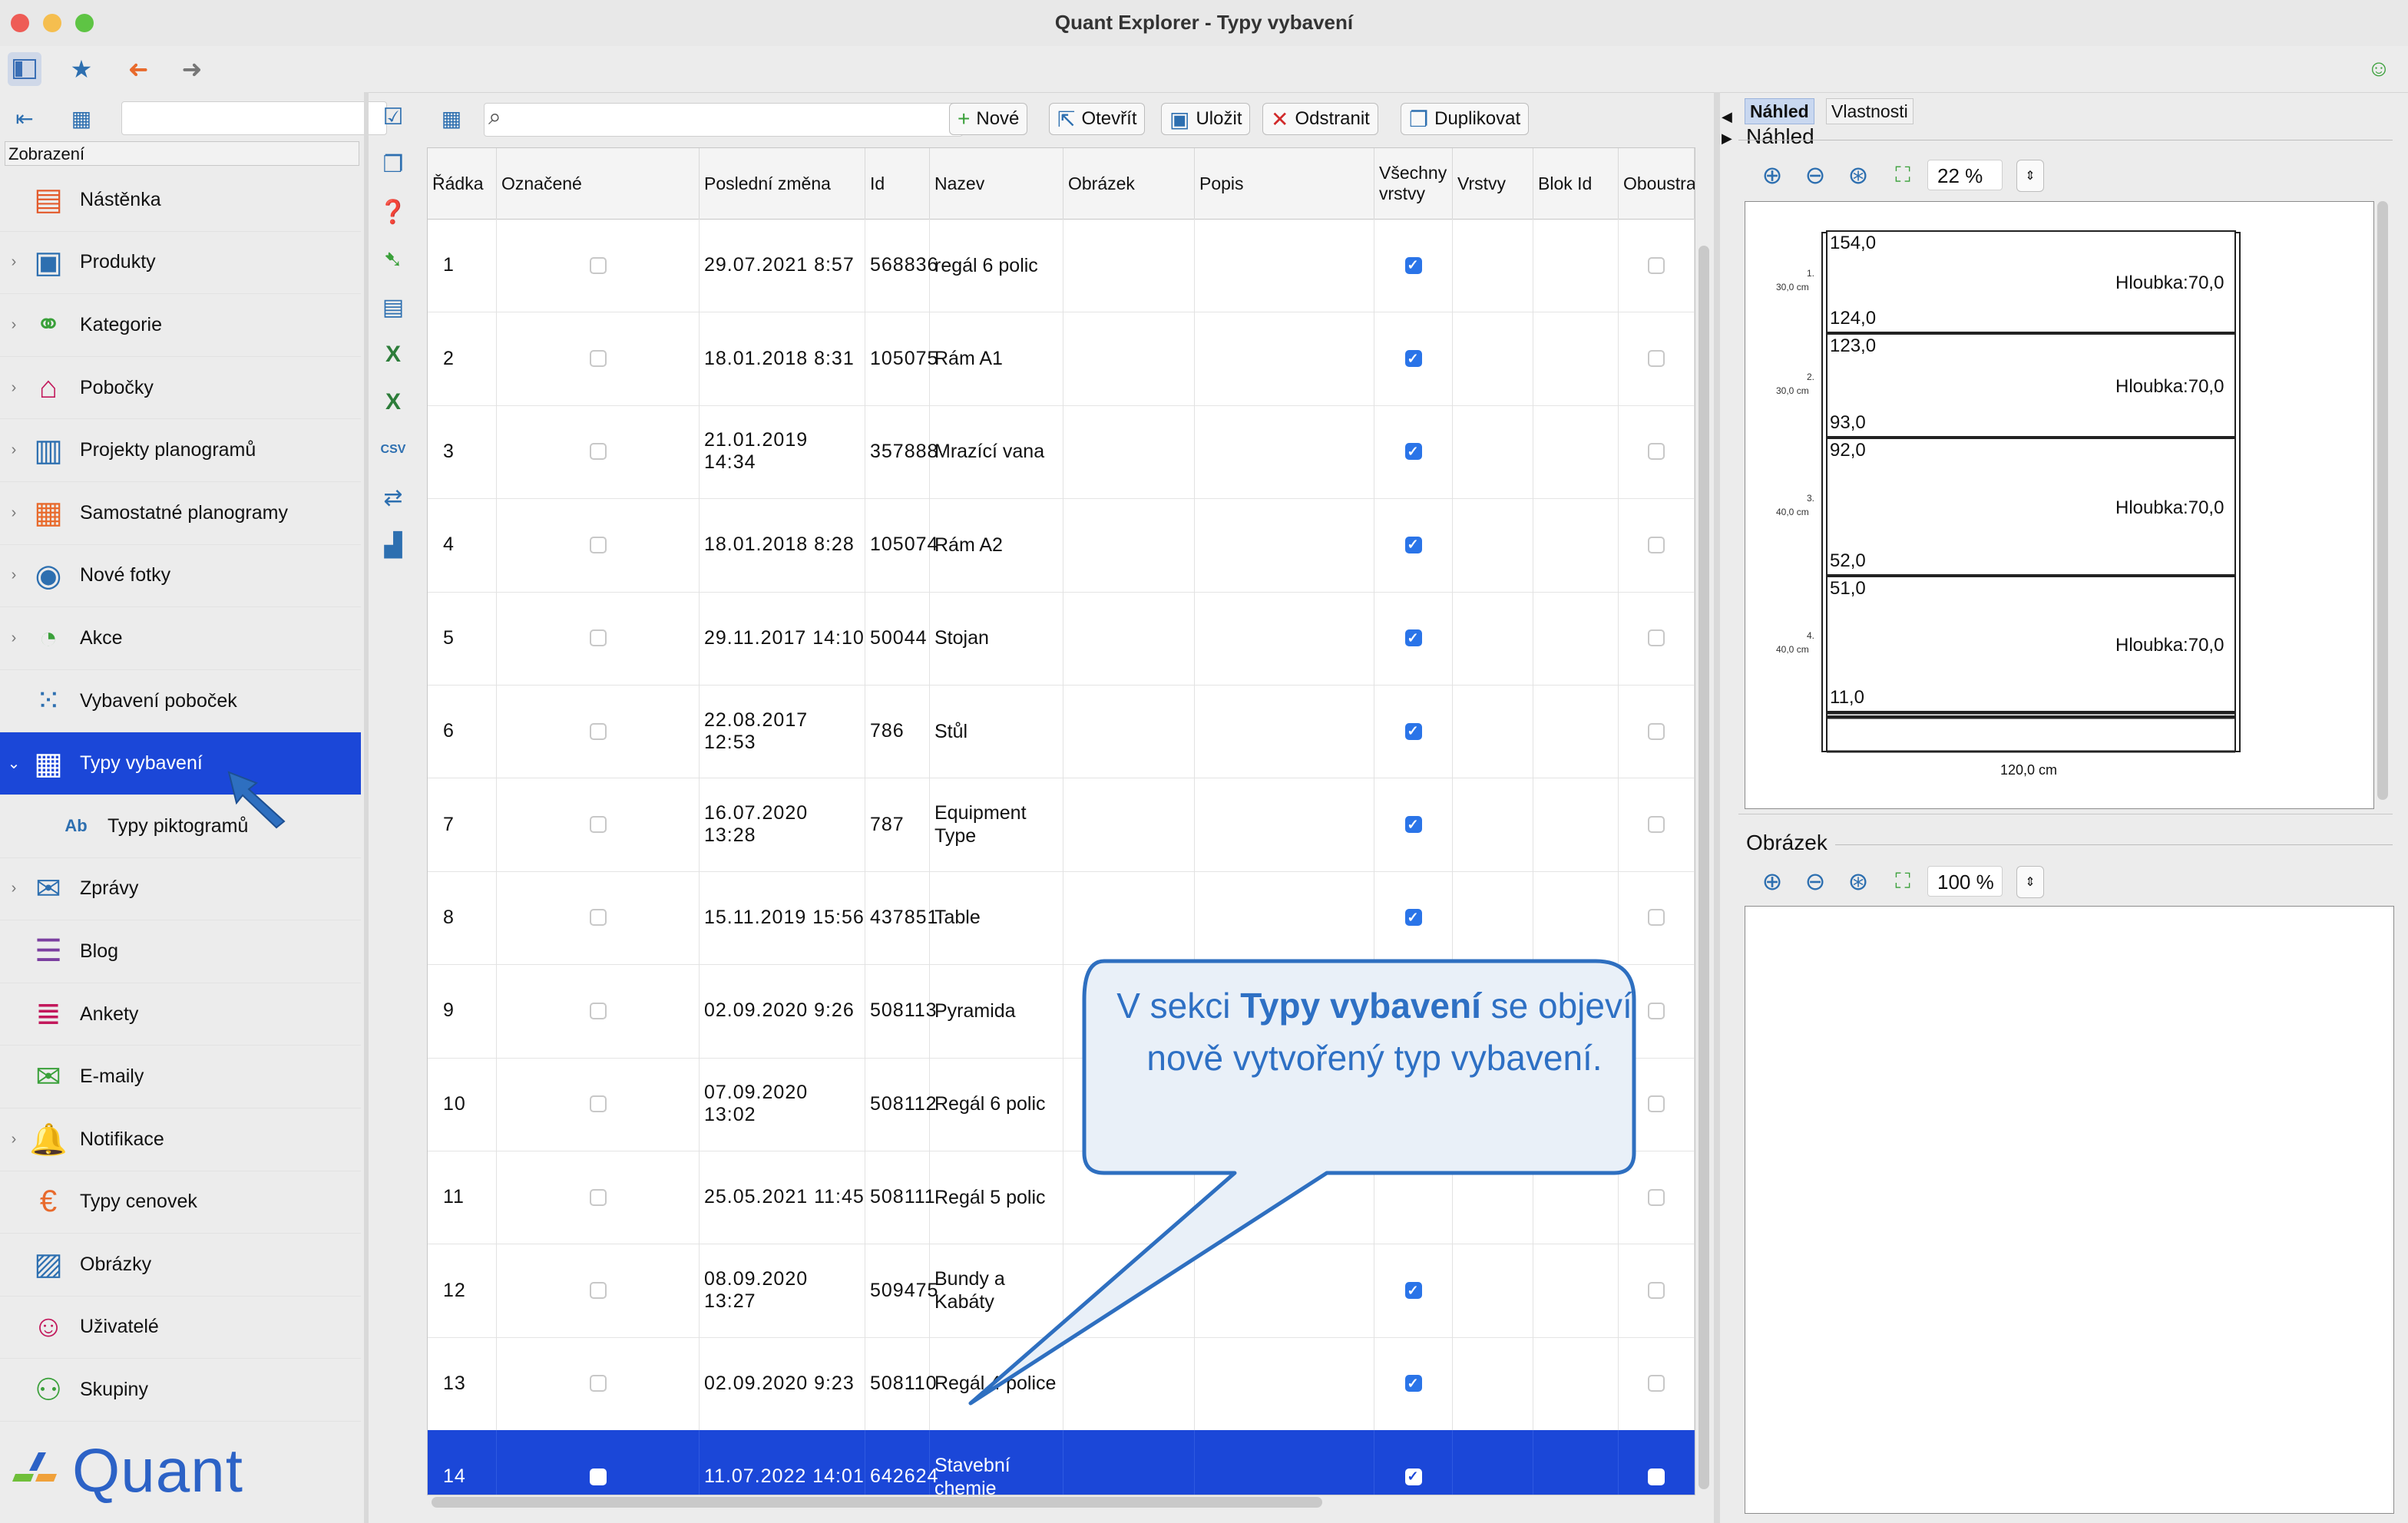 This screenshot has width=2408, height=1523. What do you see at coordinates (2379, 69) in the screenshot?
I see `smiley-status-icon: ☺` at bounding box center [2379, 69].